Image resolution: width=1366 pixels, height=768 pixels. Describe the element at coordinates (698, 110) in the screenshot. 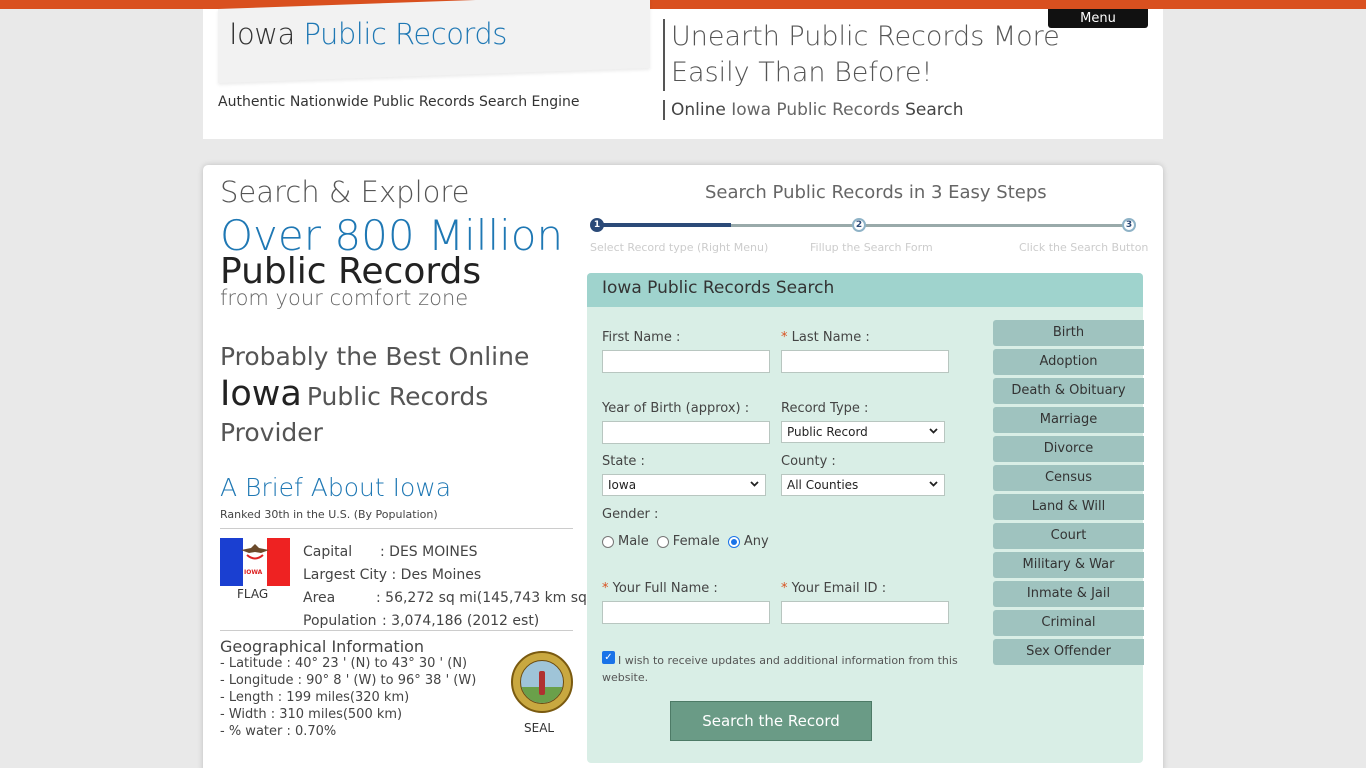

I see `header-sub-online: Online` at that location.